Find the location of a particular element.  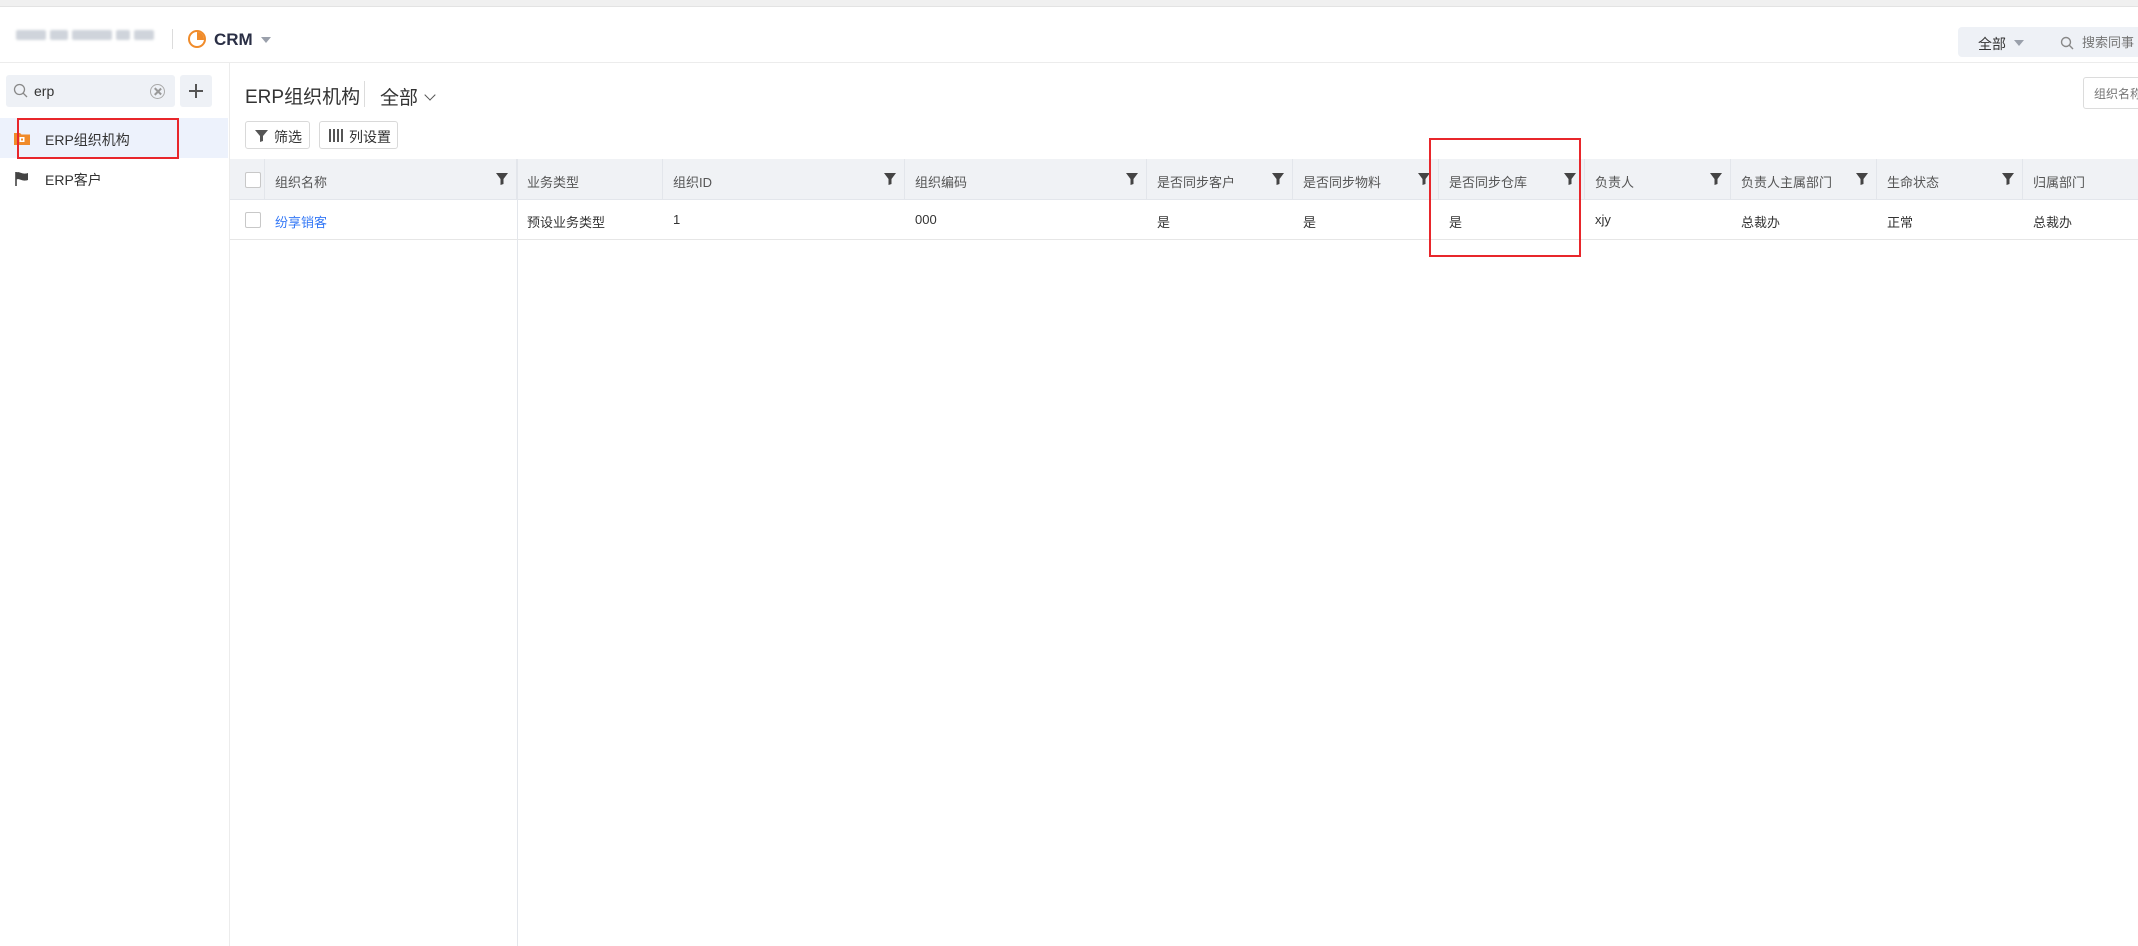

page-title: ERP组织机构 is located at coordinates (303, 97).